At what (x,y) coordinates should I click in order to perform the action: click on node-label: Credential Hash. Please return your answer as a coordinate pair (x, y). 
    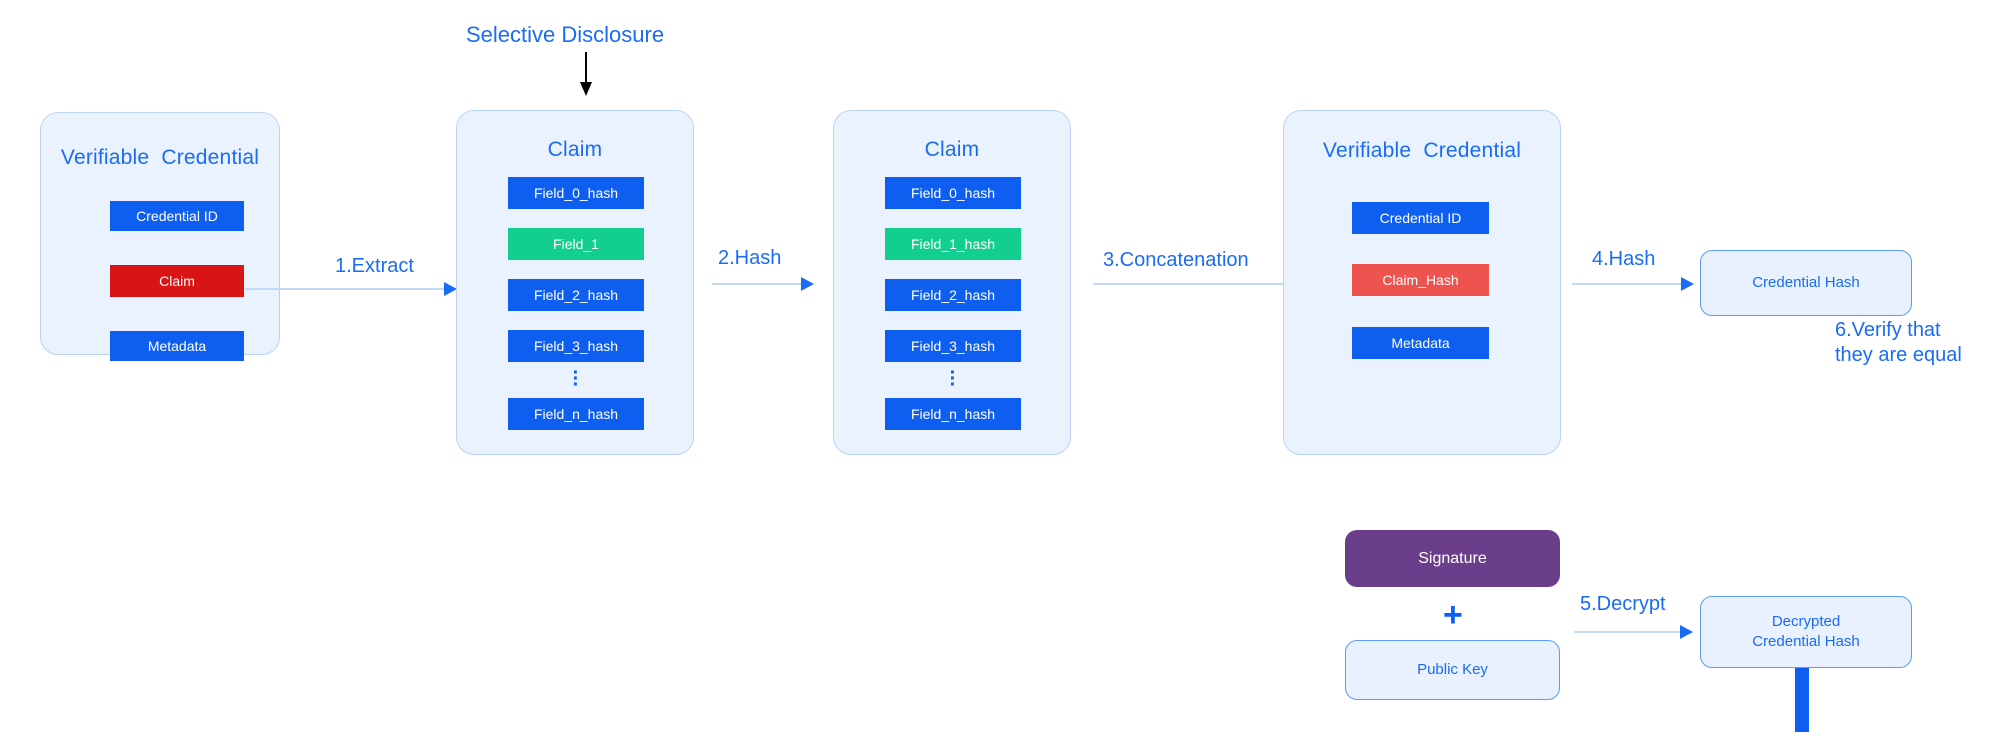
    Looking at the image, I should click on (1806, 282).